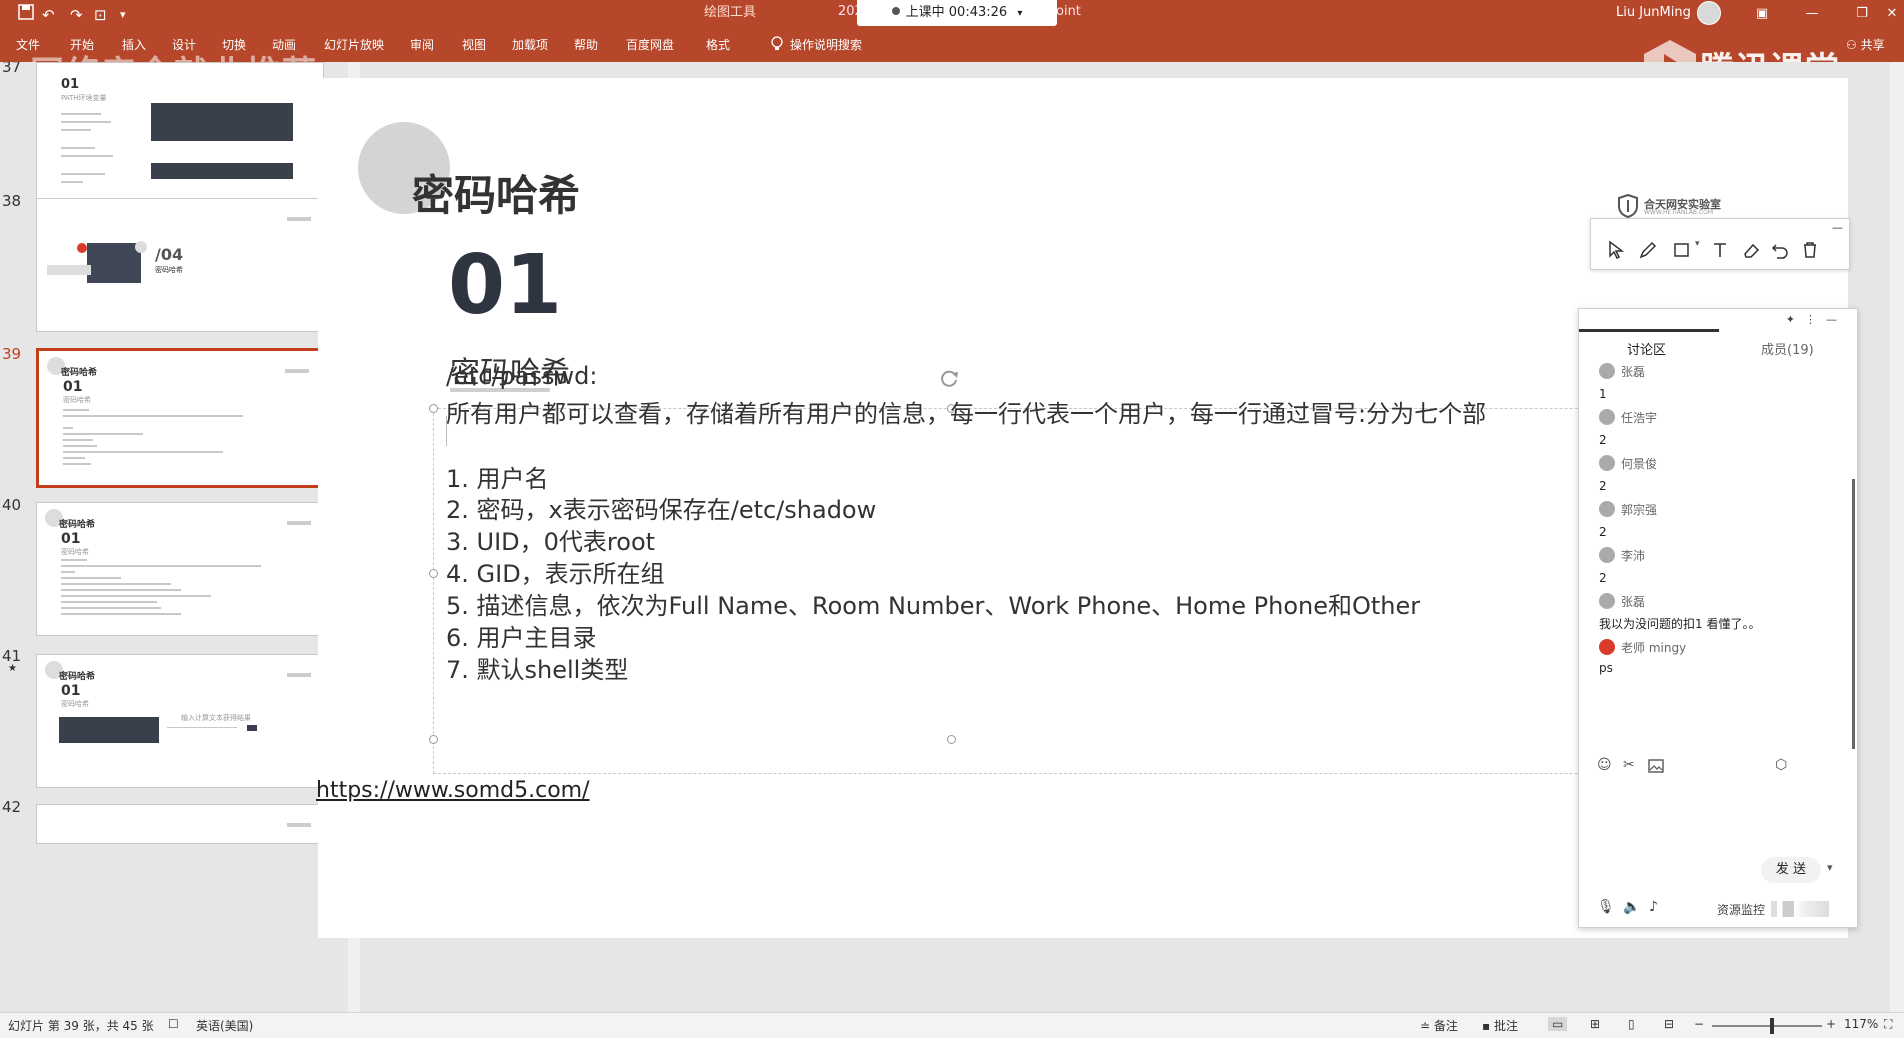 The image size is (1904, 1038). Describe the element at coordinates (521, 376) in the screenshot. I see `body-line-heading: /etc/passwd:` at that location.